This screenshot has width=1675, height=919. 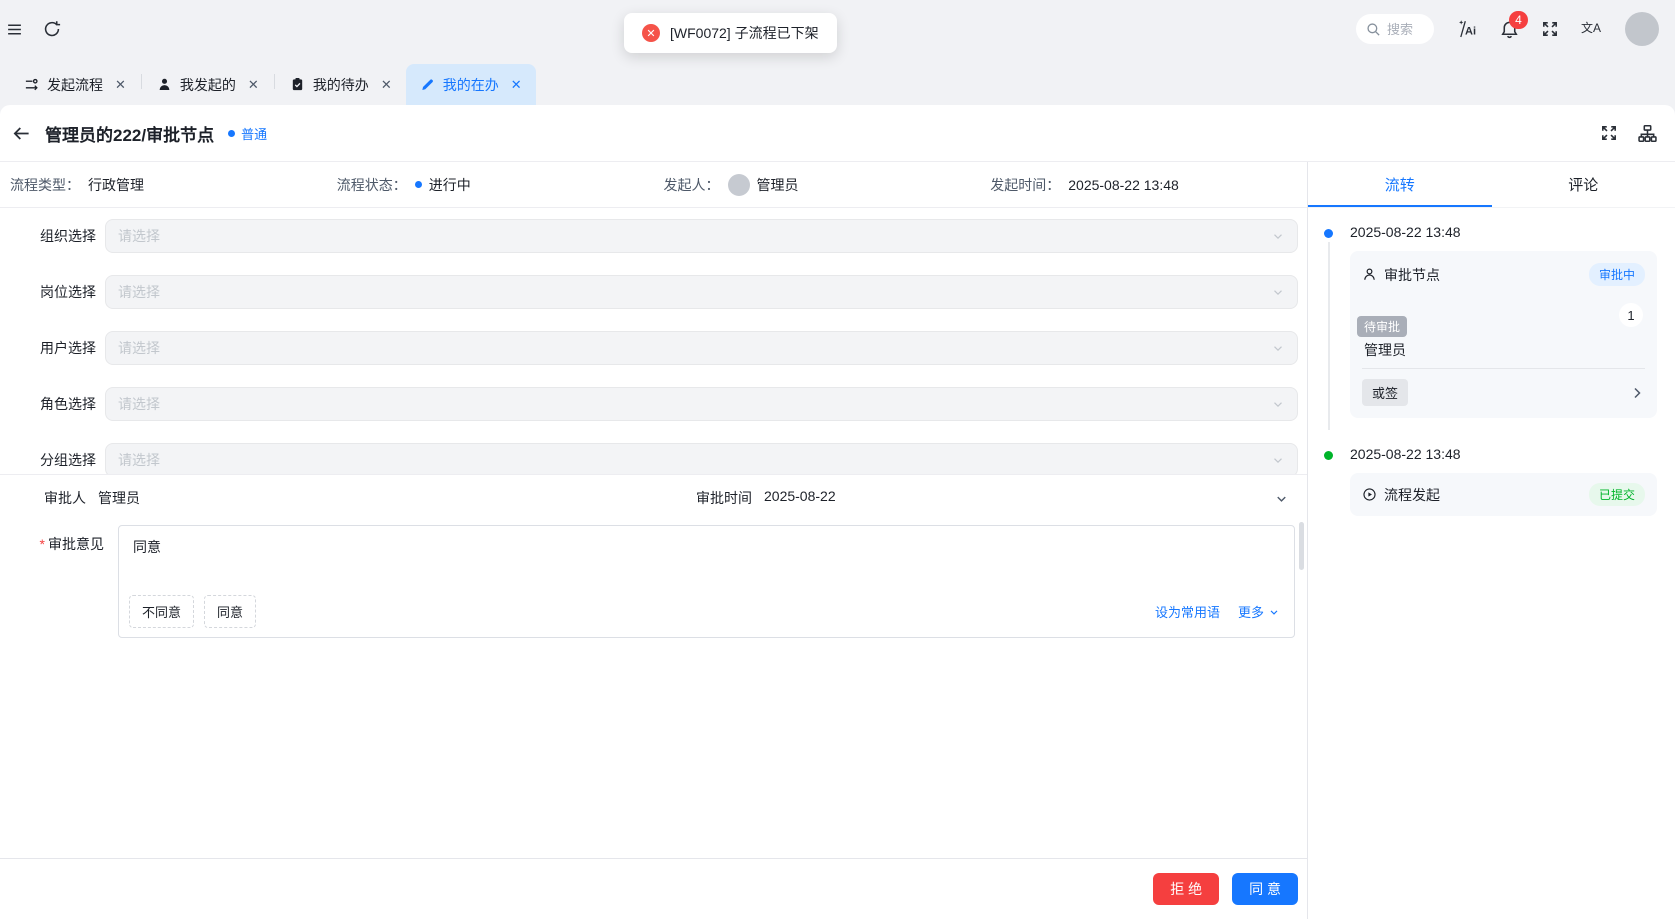 I want to click on opinion-value: 同意, so click(x=147, y=547).